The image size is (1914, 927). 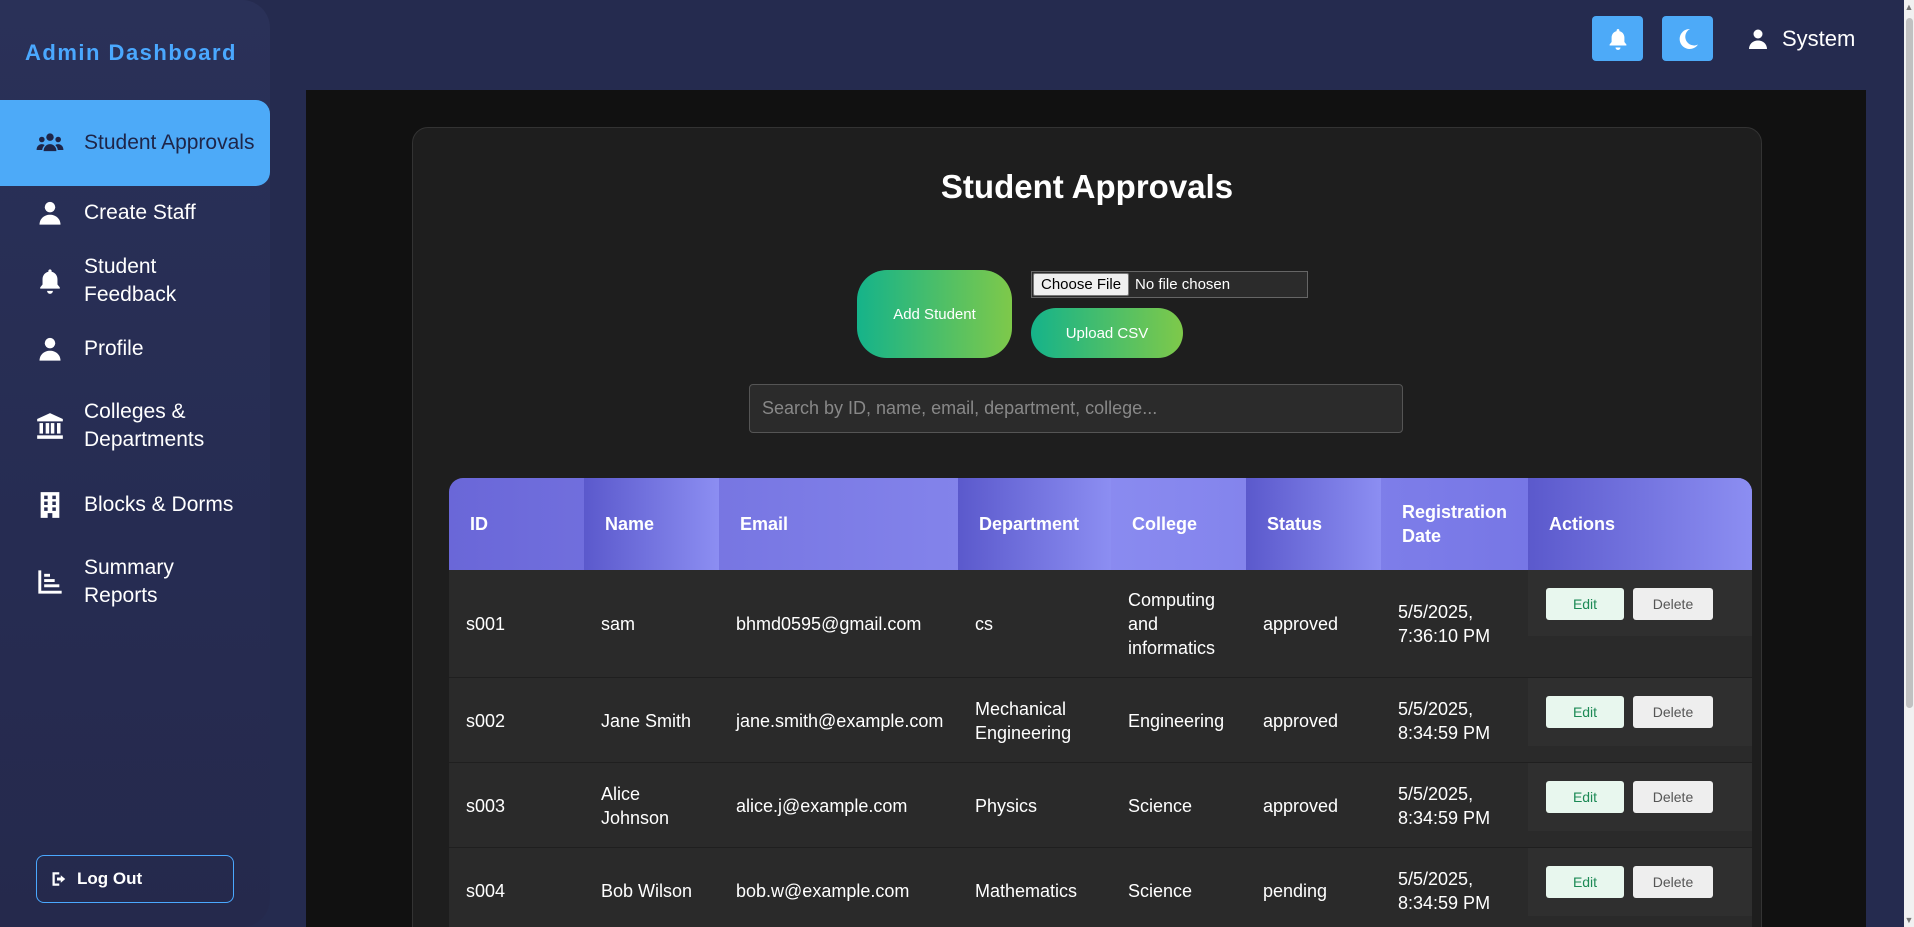 What do you see at coordinates (140, 212) in the screenshot?
I see `sidebar-item-label: Create Staff` at bounding box center [140, 212].